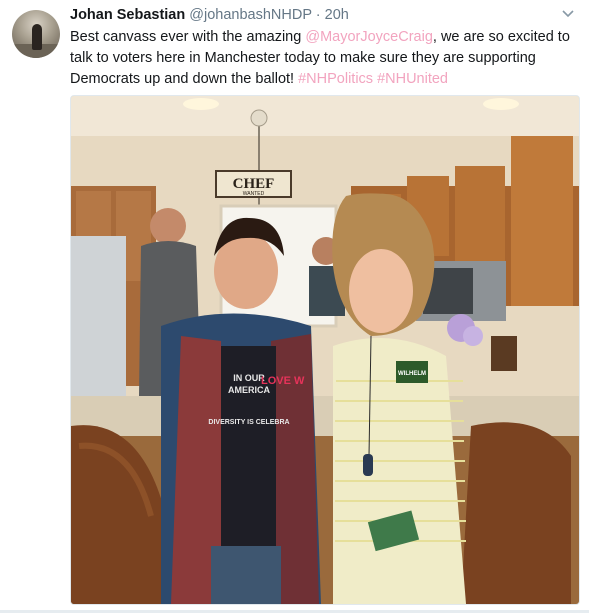  I want to click on author-handle: @johanbashNHDP, so click(250, 15).